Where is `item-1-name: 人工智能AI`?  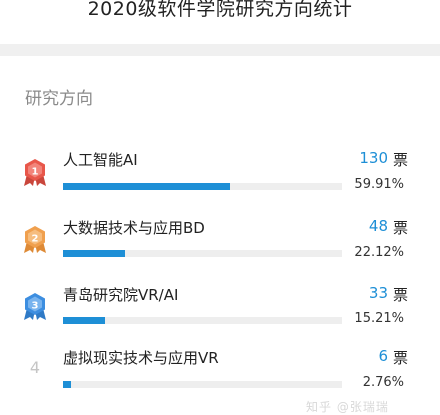
item-1-name: 人工智能AI is located at coordinates (100, 160).